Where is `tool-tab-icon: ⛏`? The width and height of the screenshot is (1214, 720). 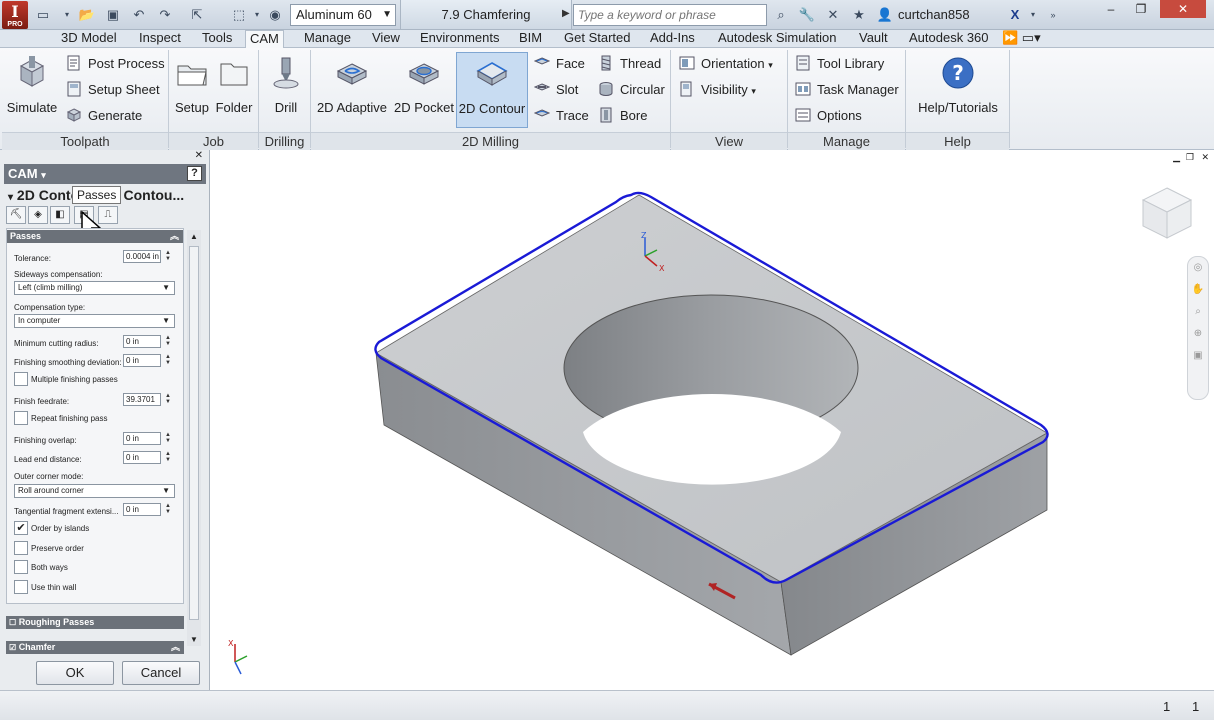 tool-tab-icon: ⛏ is located at coordinates (16, 215).